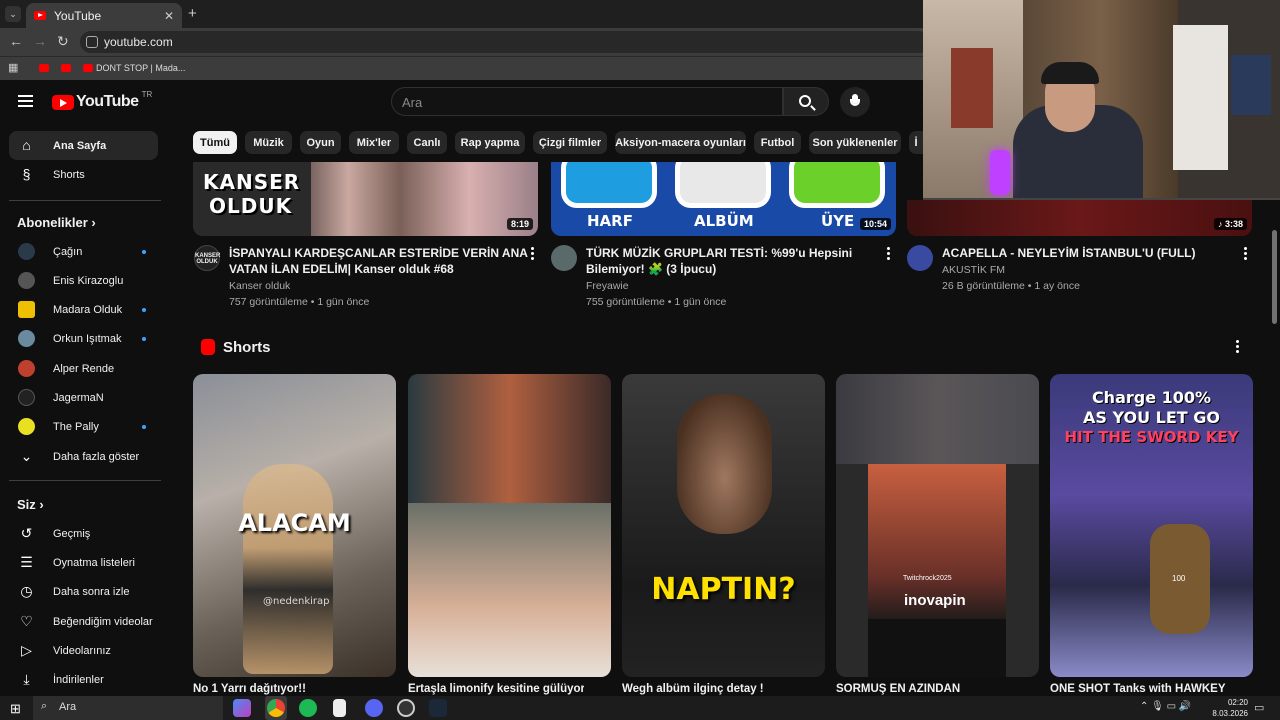 The image size is (1280, 720). Describe the element at coordinates (374, 142) in the screenshot. I see `chip-mixes: Mix'ler` at that location.